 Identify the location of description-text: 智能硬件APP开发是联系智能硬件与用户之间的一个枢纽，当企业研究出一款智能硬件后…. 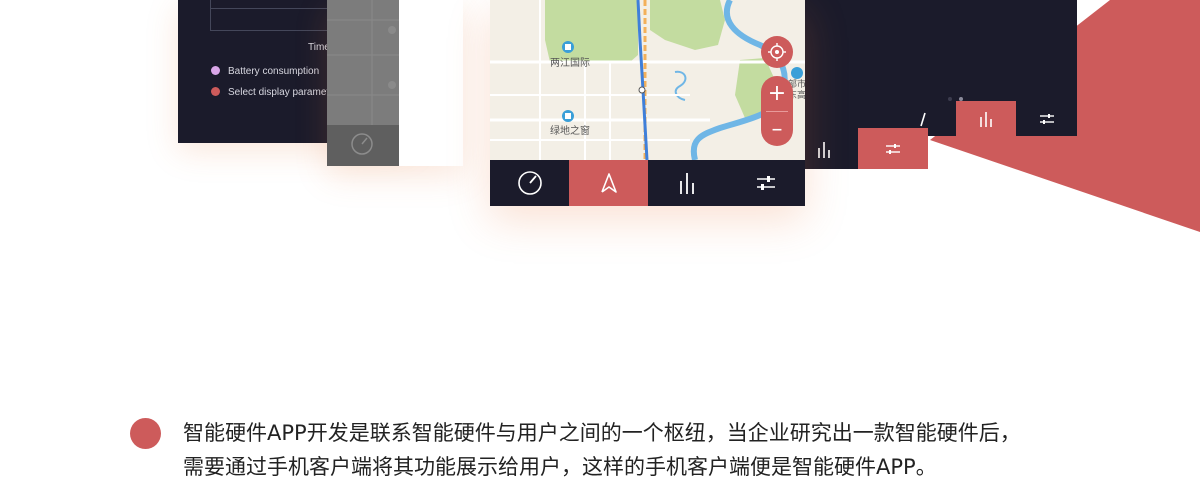
(673, 450).